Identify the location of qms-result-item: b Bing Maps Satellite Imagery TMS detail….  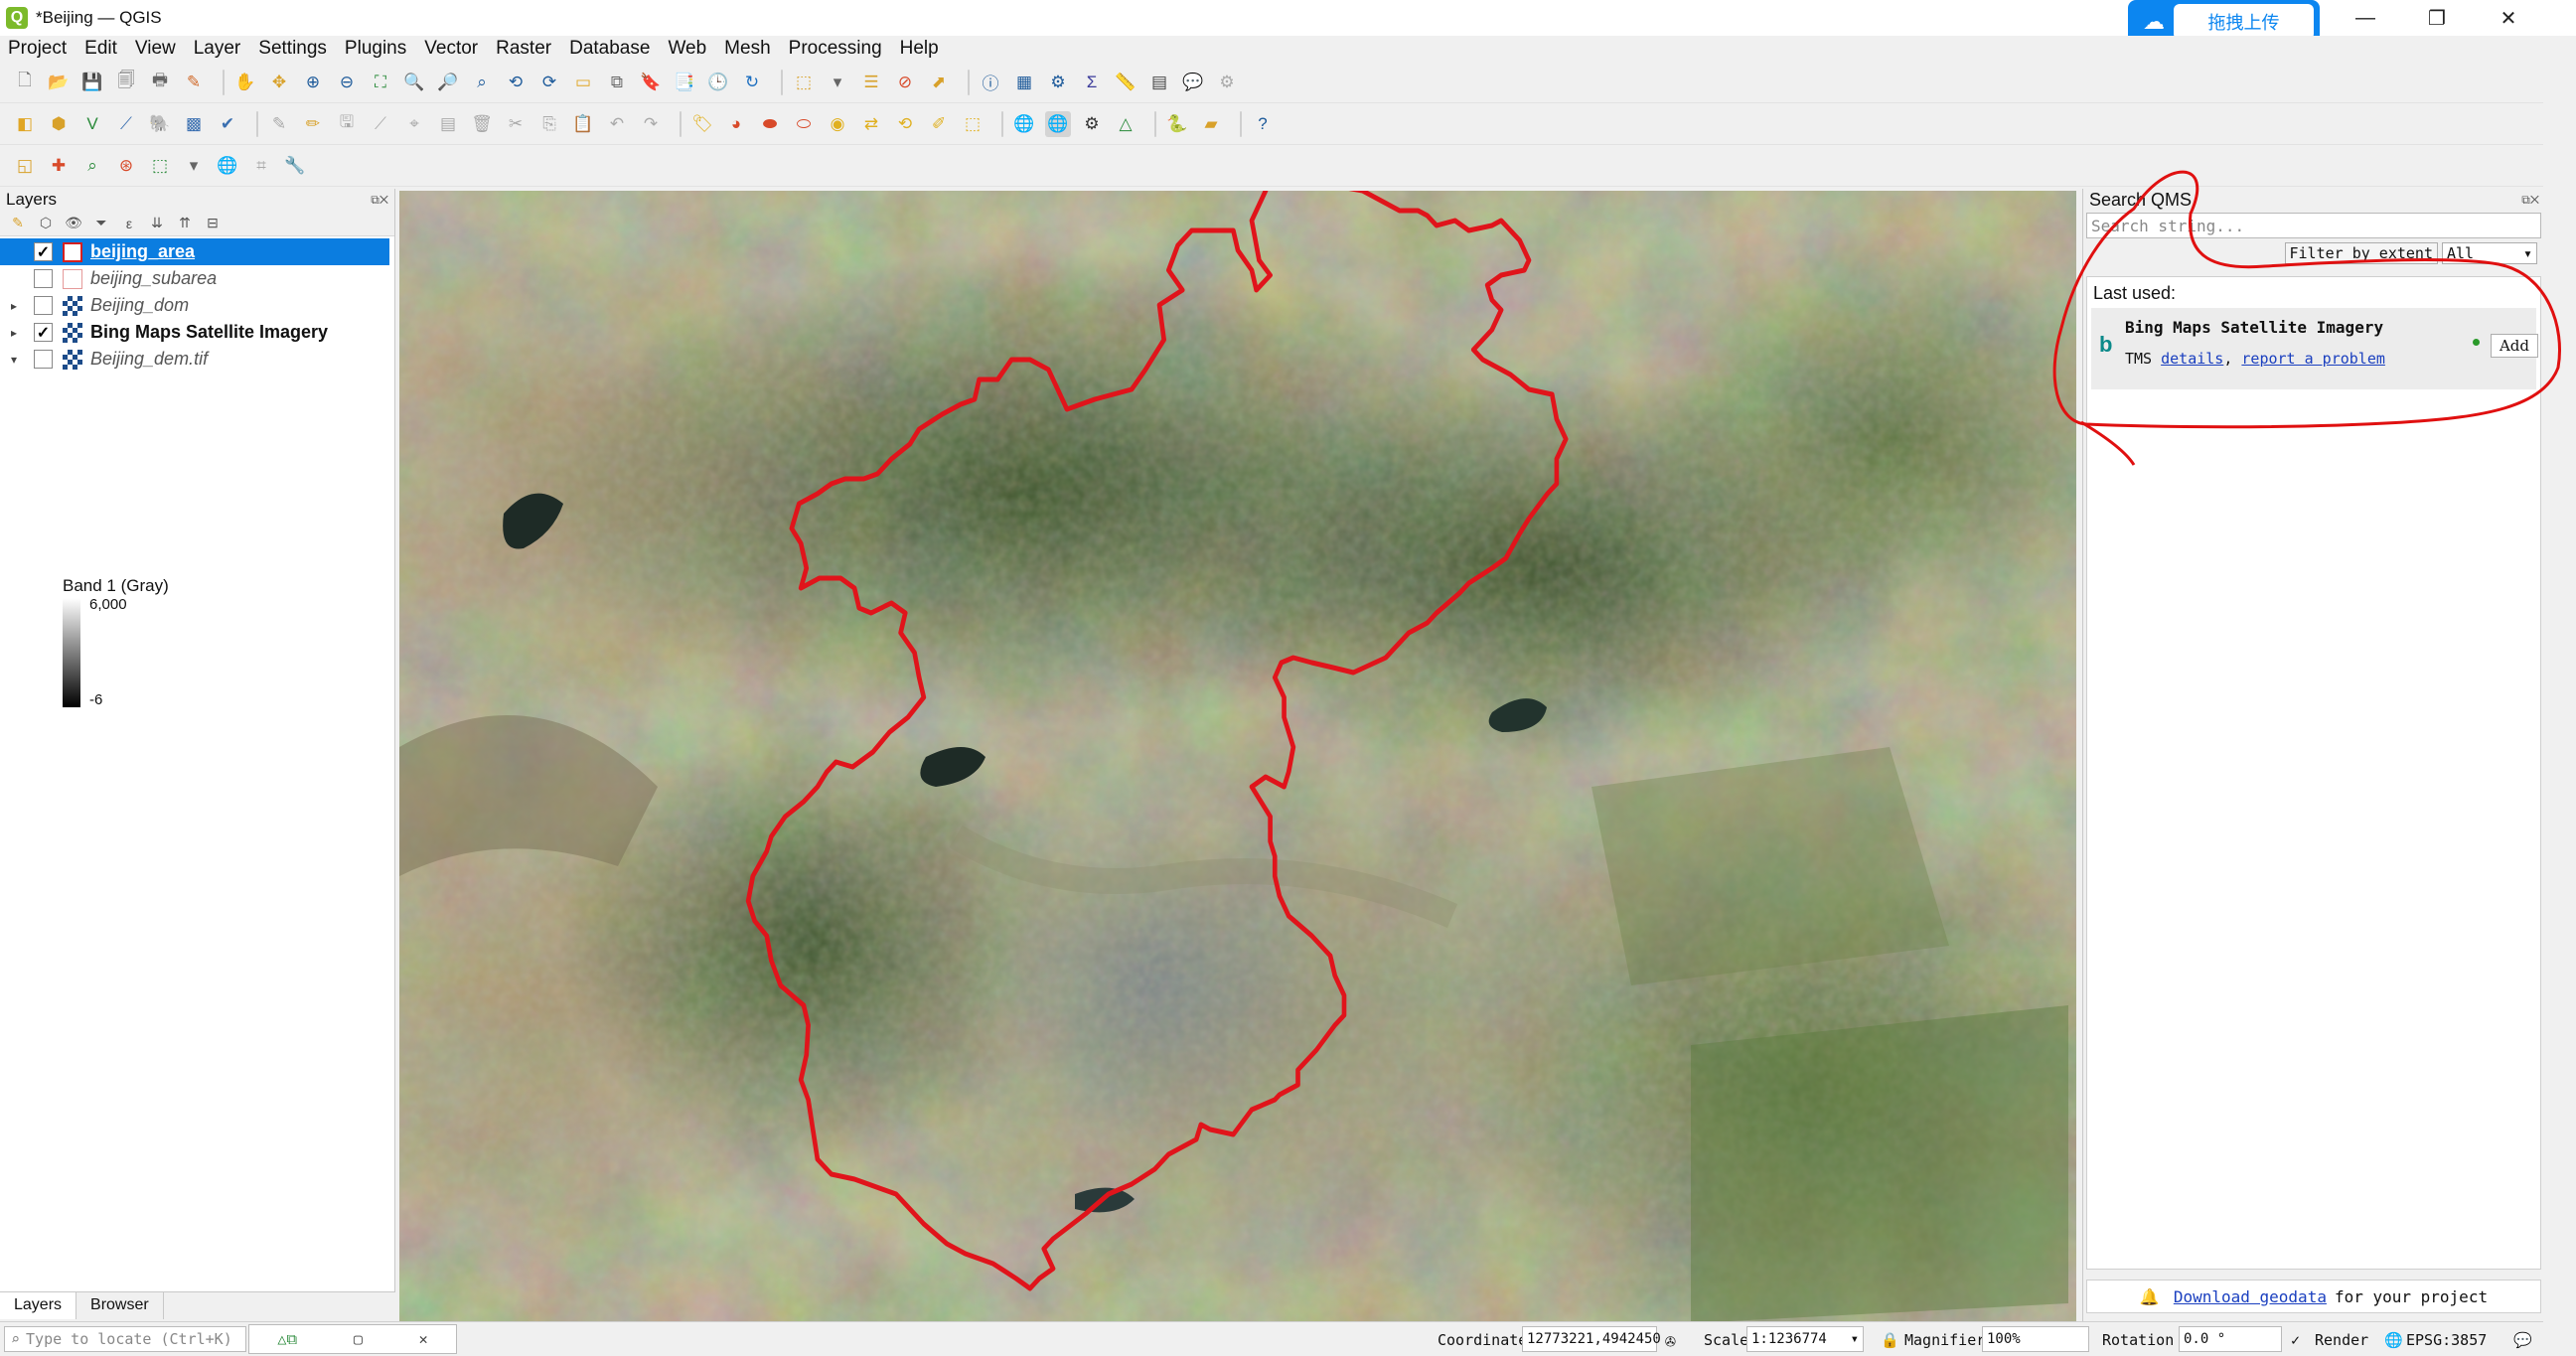
(2314, 348).